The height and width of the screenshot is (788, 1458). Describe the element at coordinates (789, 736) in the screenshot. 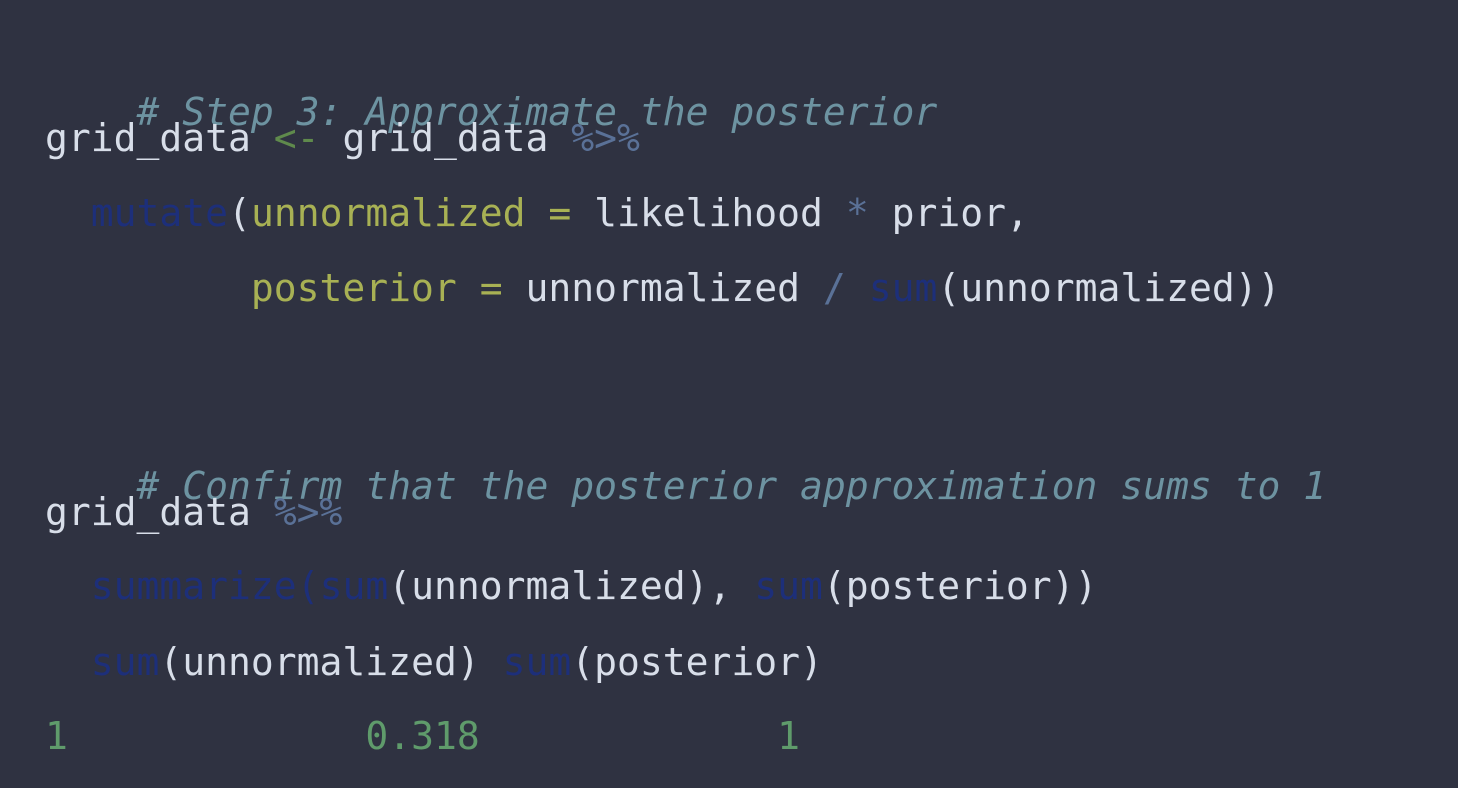

I see `output-value: 1` at that location.